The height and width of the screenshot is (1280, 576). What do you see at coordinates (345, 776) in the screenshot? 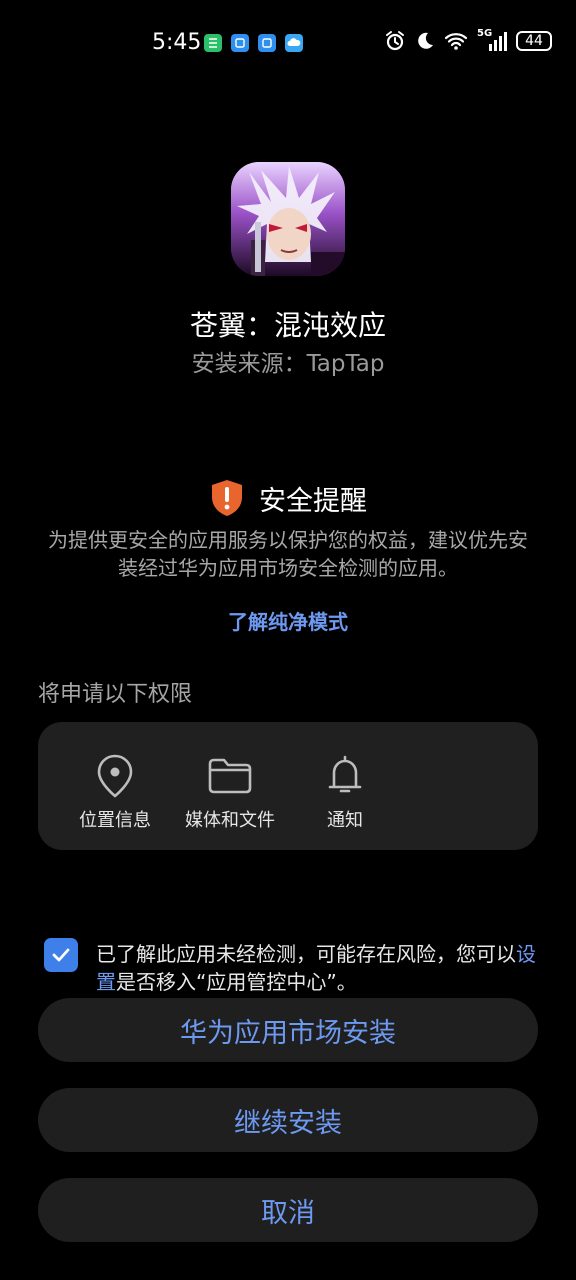
I see `bell-icon` at bounding box center [345, 776].